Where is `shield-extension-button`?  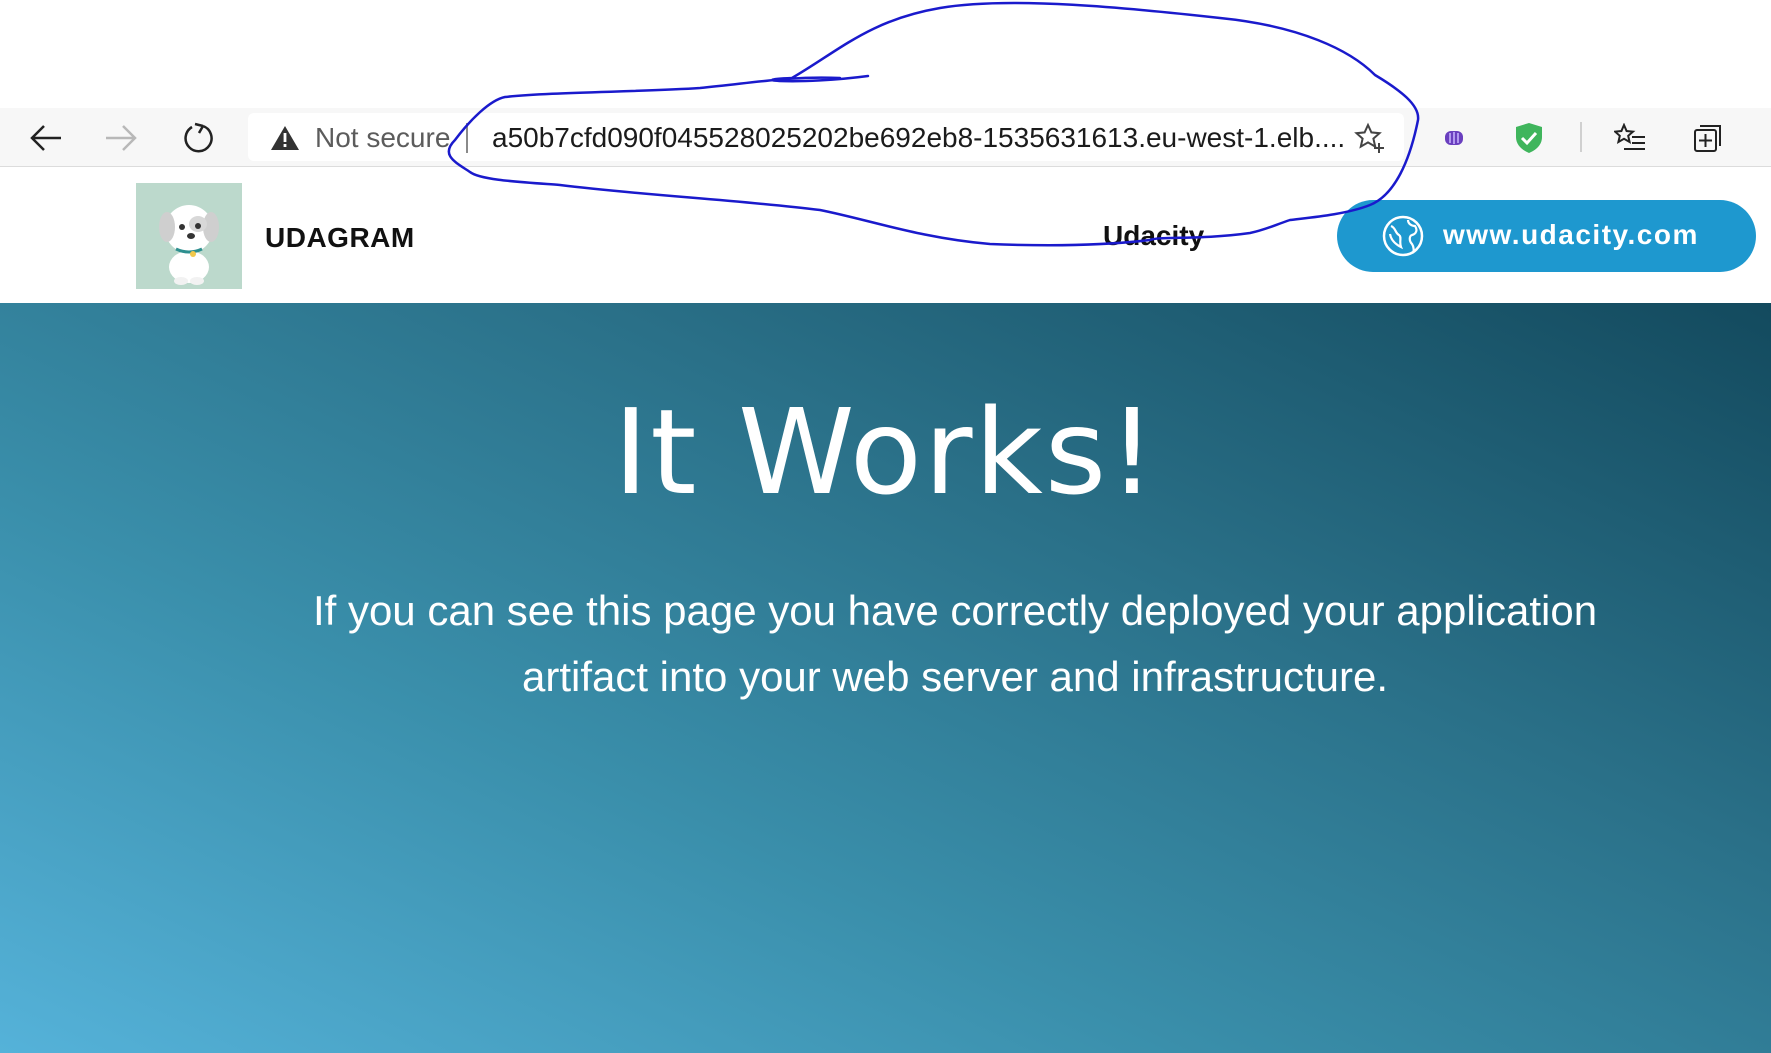
shield-extension-button is located at coordinates (1529, 138).